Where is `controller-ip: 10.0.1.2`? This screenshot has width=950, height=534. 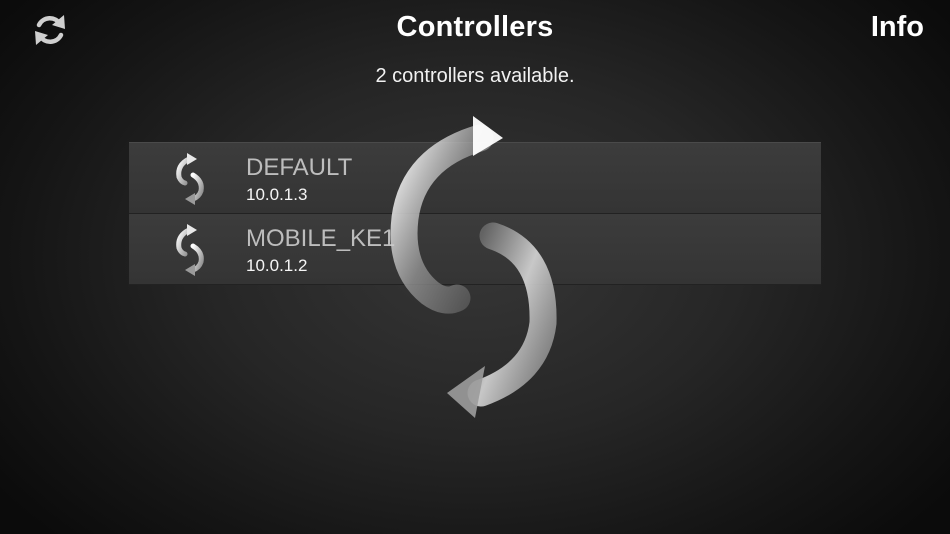
controller-ip: 10.0.1.2 is located at coordinates (277, 265).